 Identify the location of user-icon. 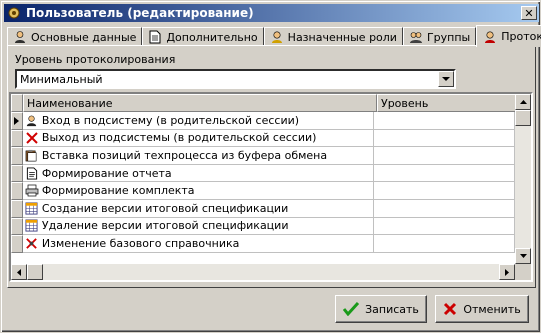
(20, 37).